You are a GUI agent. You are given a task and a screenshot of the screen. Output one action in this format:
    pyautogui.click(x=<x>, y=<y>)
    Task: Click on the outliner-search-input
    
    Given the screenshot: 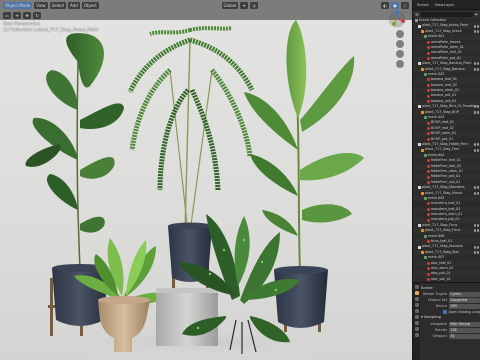 What is the action you would take?
    pyautogui.click(x=446, y=14)
    